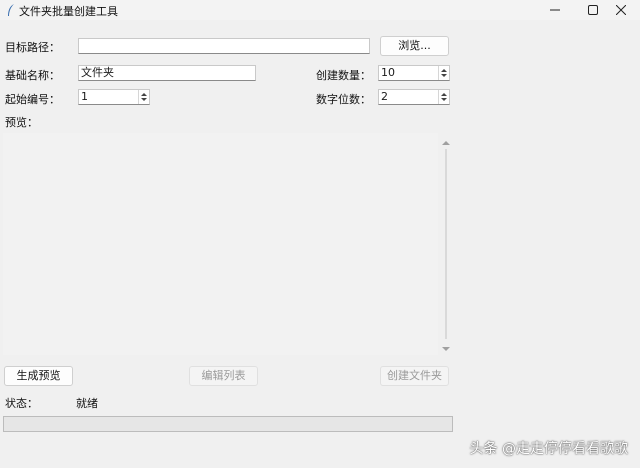 The width and height of the screenshot is (640, 468). What do you see at coordinates (388, 72) in the screenshot?
I see `create-count-value: 10` at bounding box center [388, 72].